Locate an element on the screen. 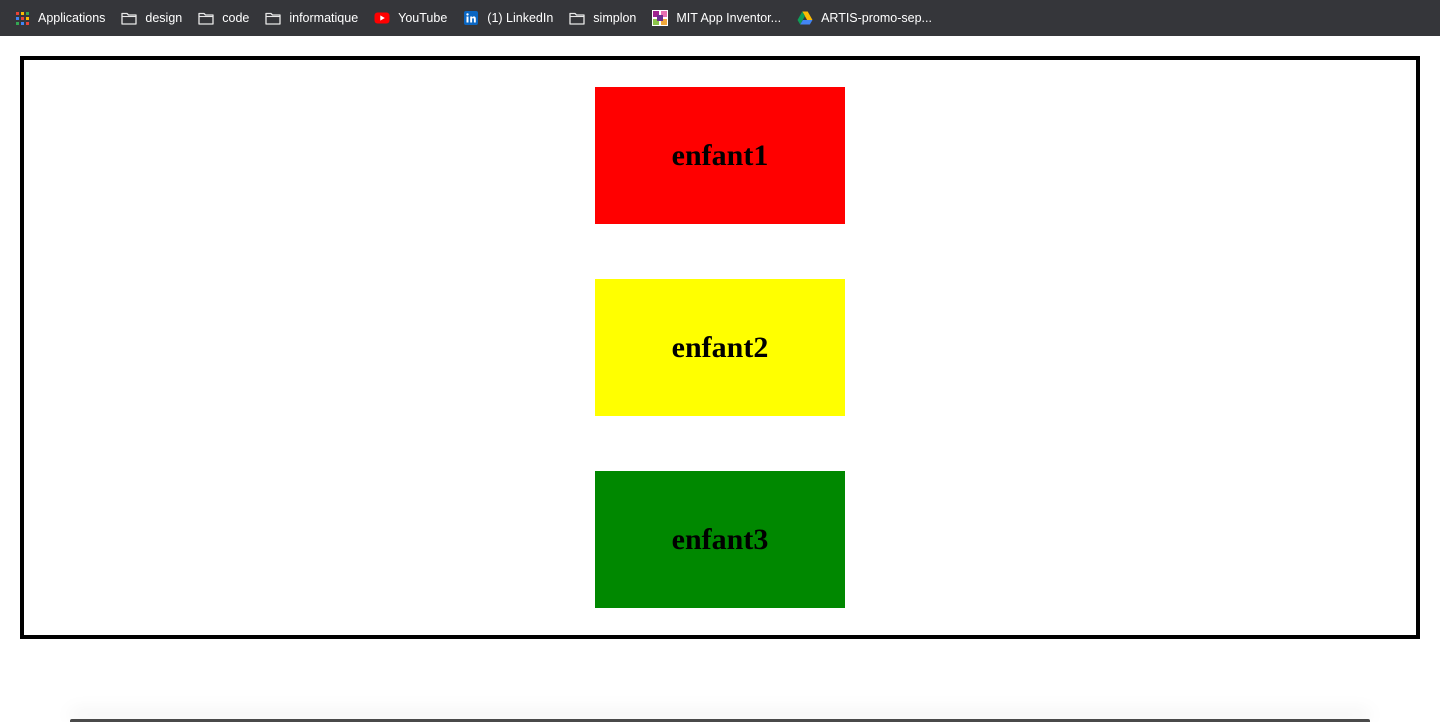  child-label: enfant1 is located at coordinates (720, 155).